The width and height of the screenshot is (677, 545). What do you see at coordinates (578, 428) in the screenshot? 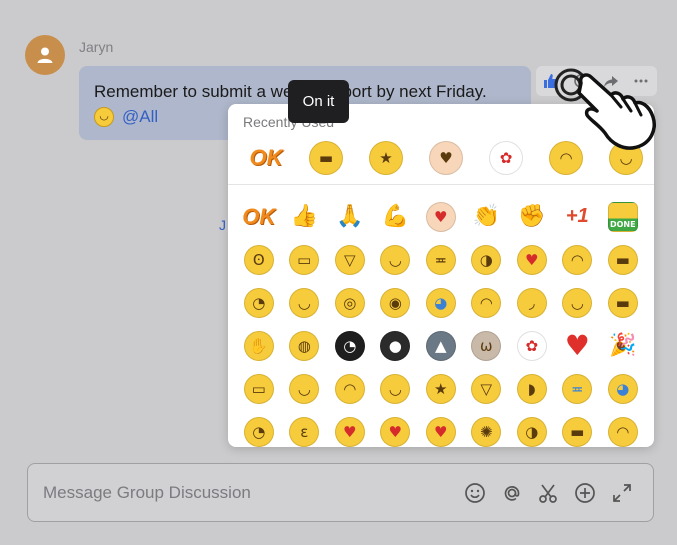
I see `emoji-shades-face: ▬` at bounding box center [578, 428].